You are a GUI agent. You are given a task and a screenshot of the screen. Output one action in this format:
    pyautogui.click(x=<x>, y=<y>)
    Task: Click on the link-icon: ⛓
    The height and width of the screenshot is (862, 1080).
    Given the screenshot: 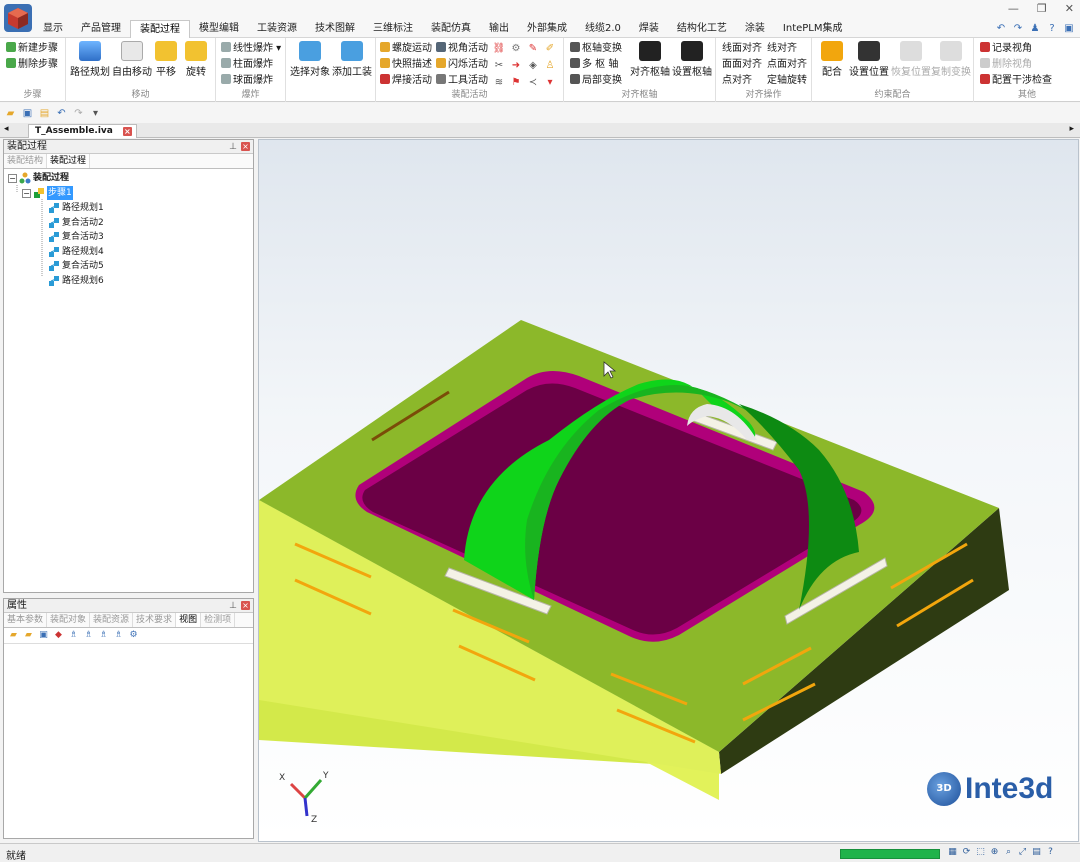 What is the action you would take?
    pyautogui.click(x=499, y=49)
    